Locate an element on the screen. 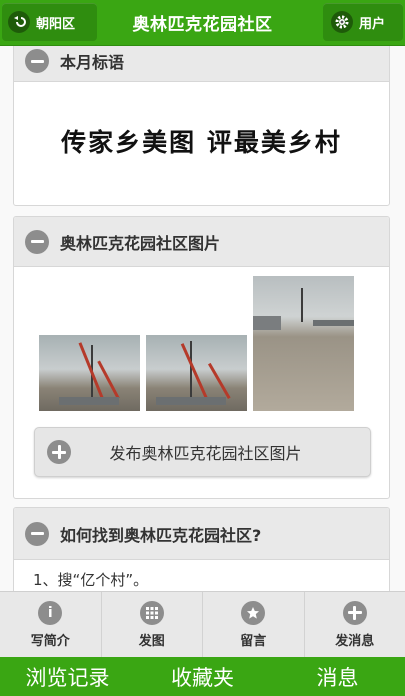 This screenshot has width=405, height=696. back-arrow-icon is located at coordinates (19, 22).